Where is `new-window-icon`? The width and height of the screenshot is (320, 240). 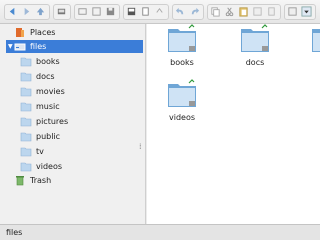 new-window-icon is located at coordinates (96, 11).